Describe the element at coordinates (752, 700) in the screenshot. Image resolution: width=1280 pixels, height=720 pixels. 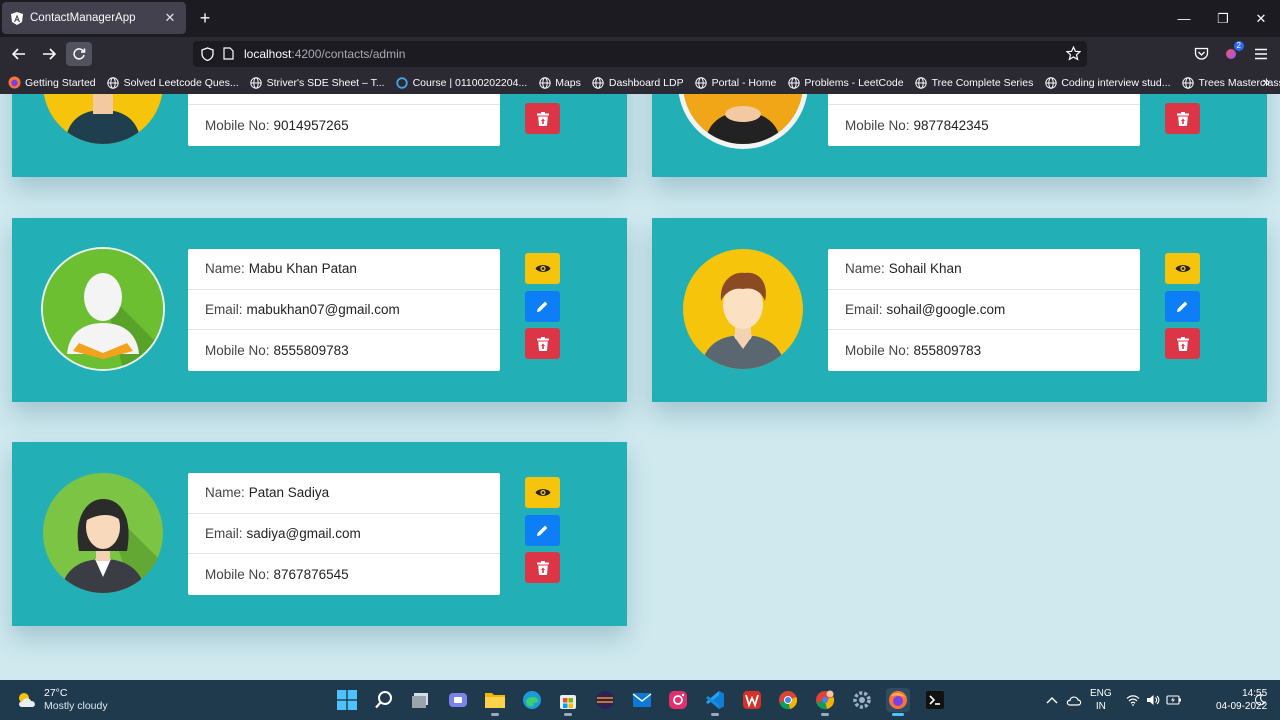
I see `wps-button` at that location.